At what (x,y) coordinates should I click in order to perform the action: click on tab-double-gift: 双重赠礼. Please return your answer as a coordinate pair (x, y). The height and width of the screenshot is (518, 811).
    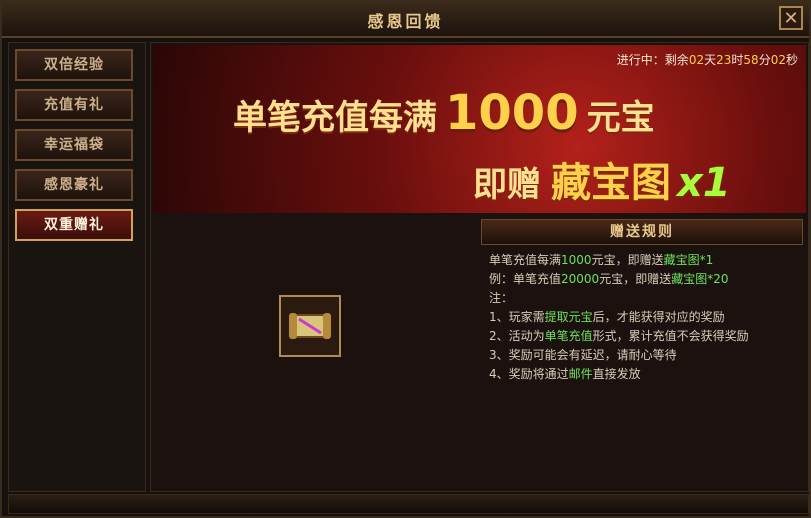
    Looking at the image, I should click on (74, 225).